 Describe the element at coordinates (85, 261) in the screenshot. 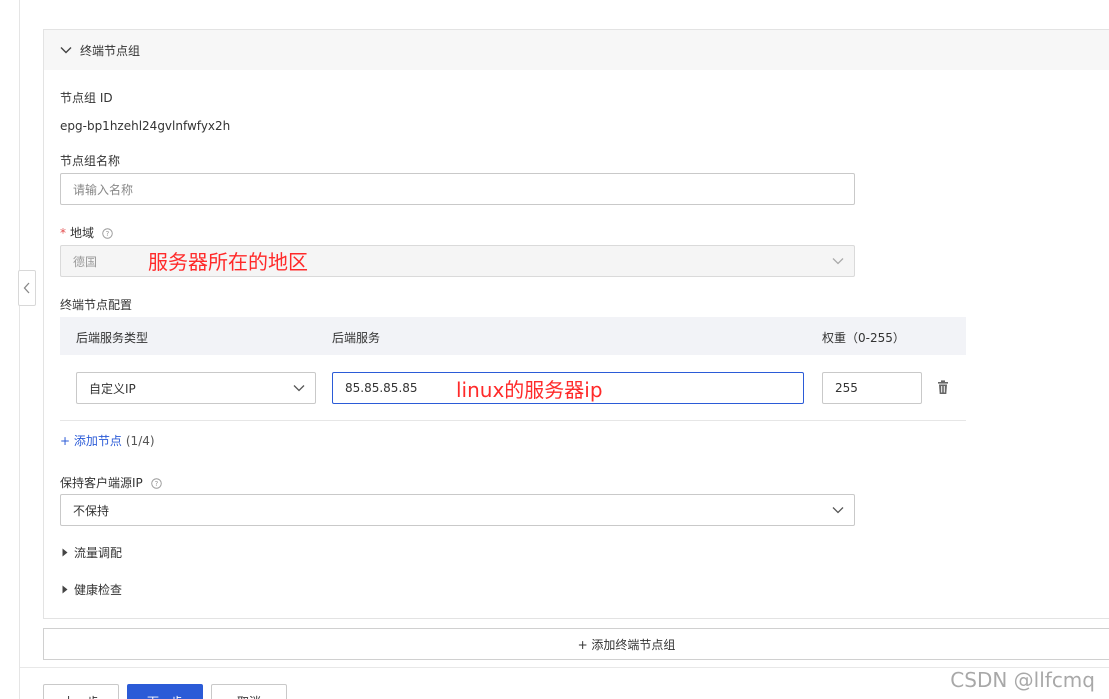

I see `region-value: 德国` at that location.